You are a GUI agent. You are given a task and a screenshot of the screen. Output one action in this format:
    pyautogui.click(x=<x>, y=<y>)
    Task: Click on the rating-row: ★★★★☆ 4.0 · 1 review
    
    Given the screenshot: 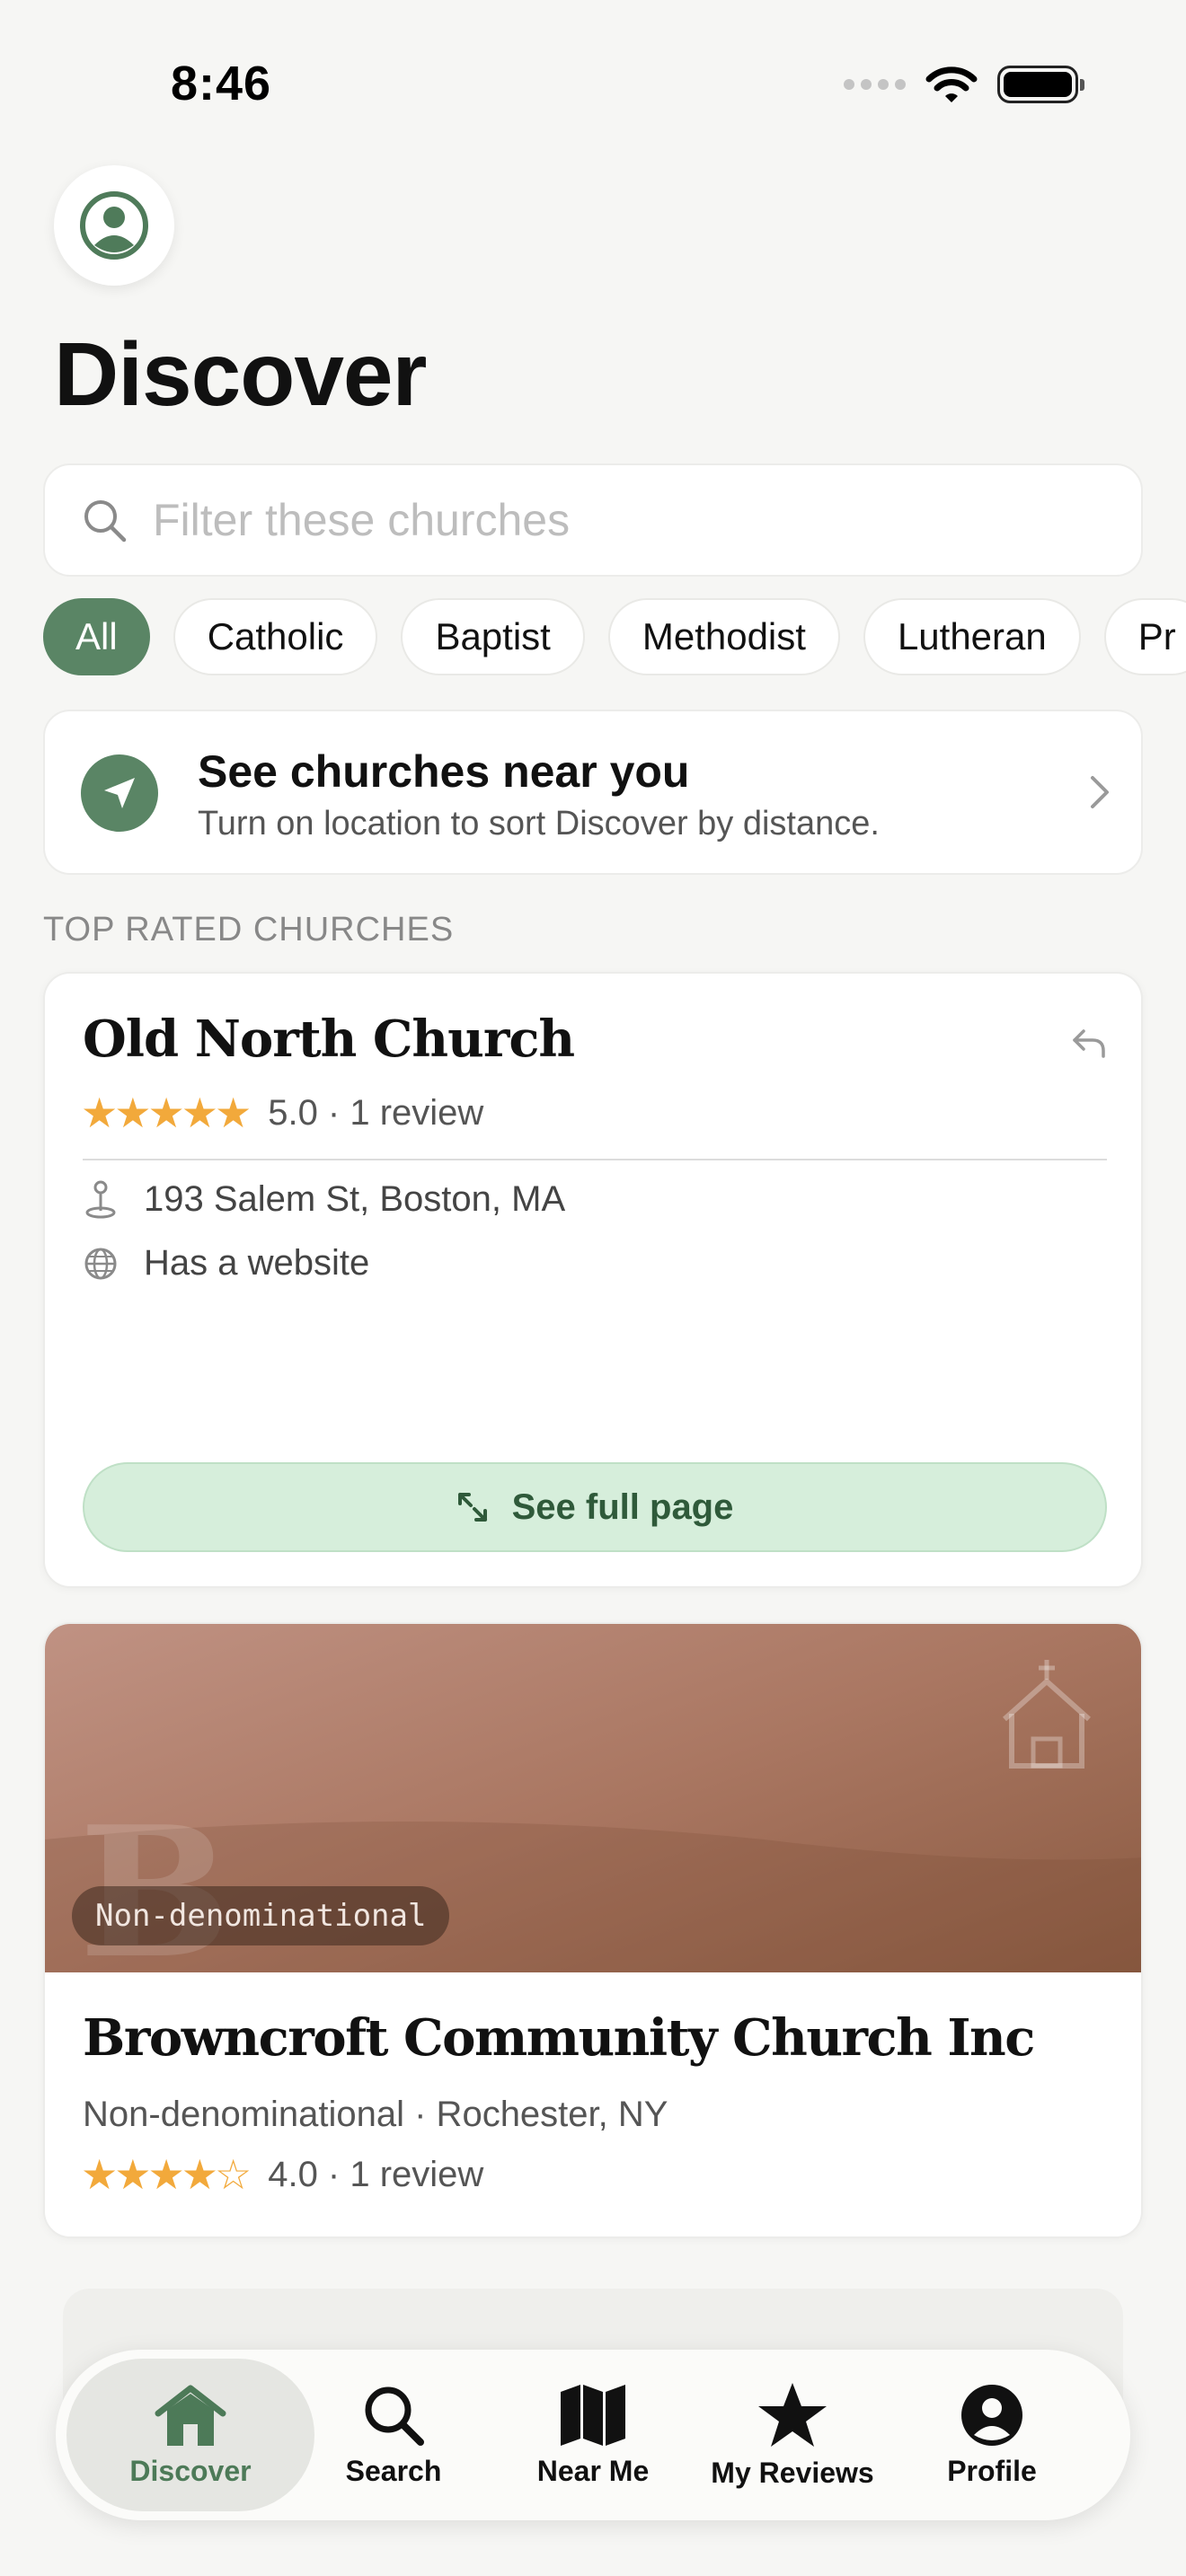 What is the action you would take?
    pyautogui.click(x=282, y=2174)
    